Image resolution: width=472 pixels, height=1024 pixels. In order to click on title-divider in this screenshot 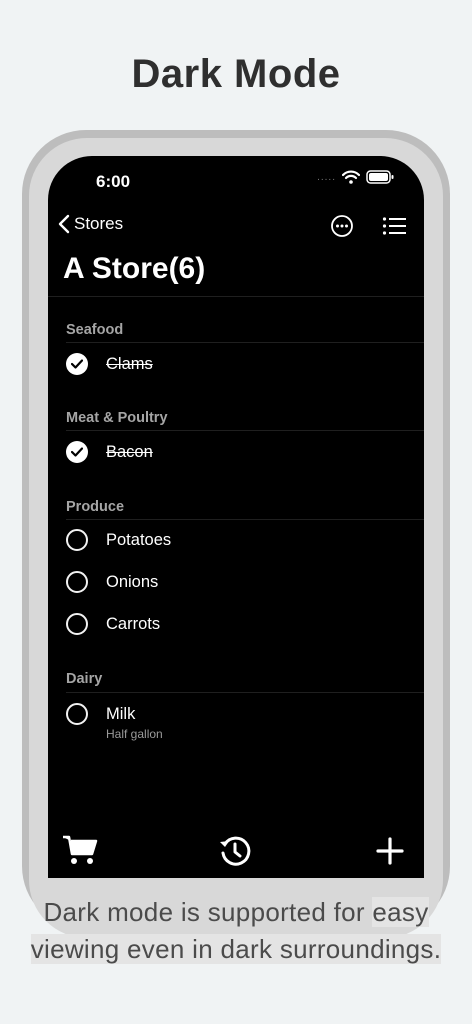, I will do `click(236, 296)`.